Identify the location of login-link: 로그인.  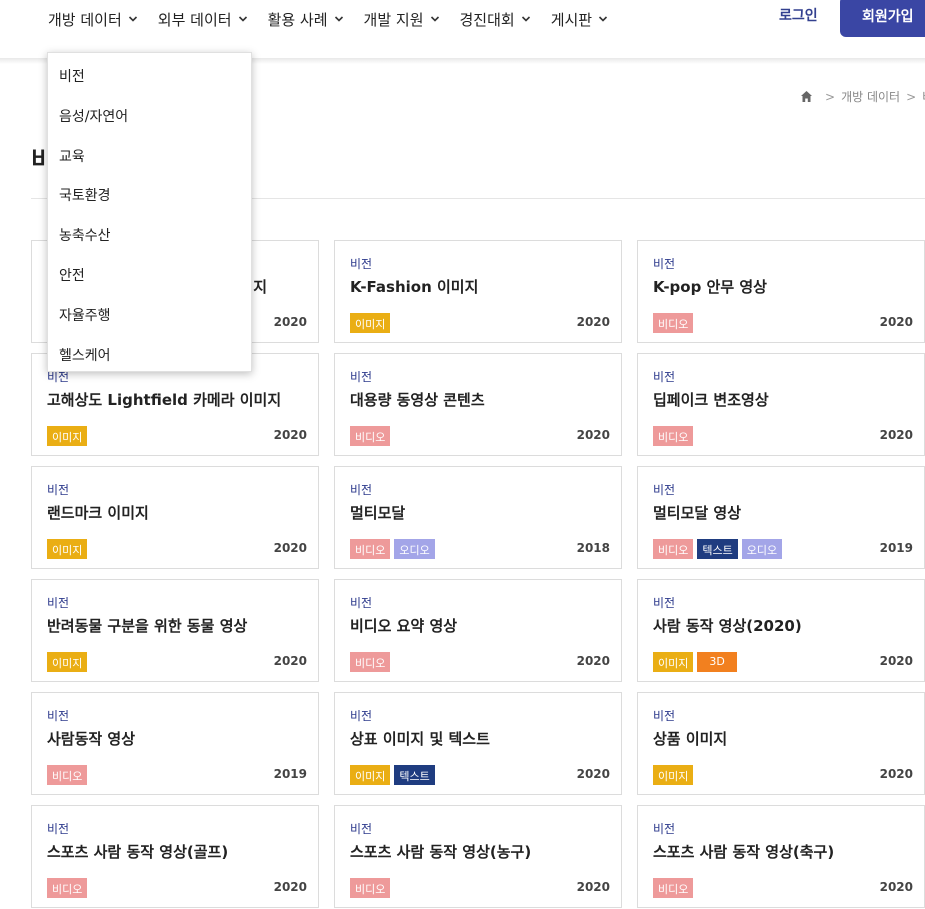
(798, 15).